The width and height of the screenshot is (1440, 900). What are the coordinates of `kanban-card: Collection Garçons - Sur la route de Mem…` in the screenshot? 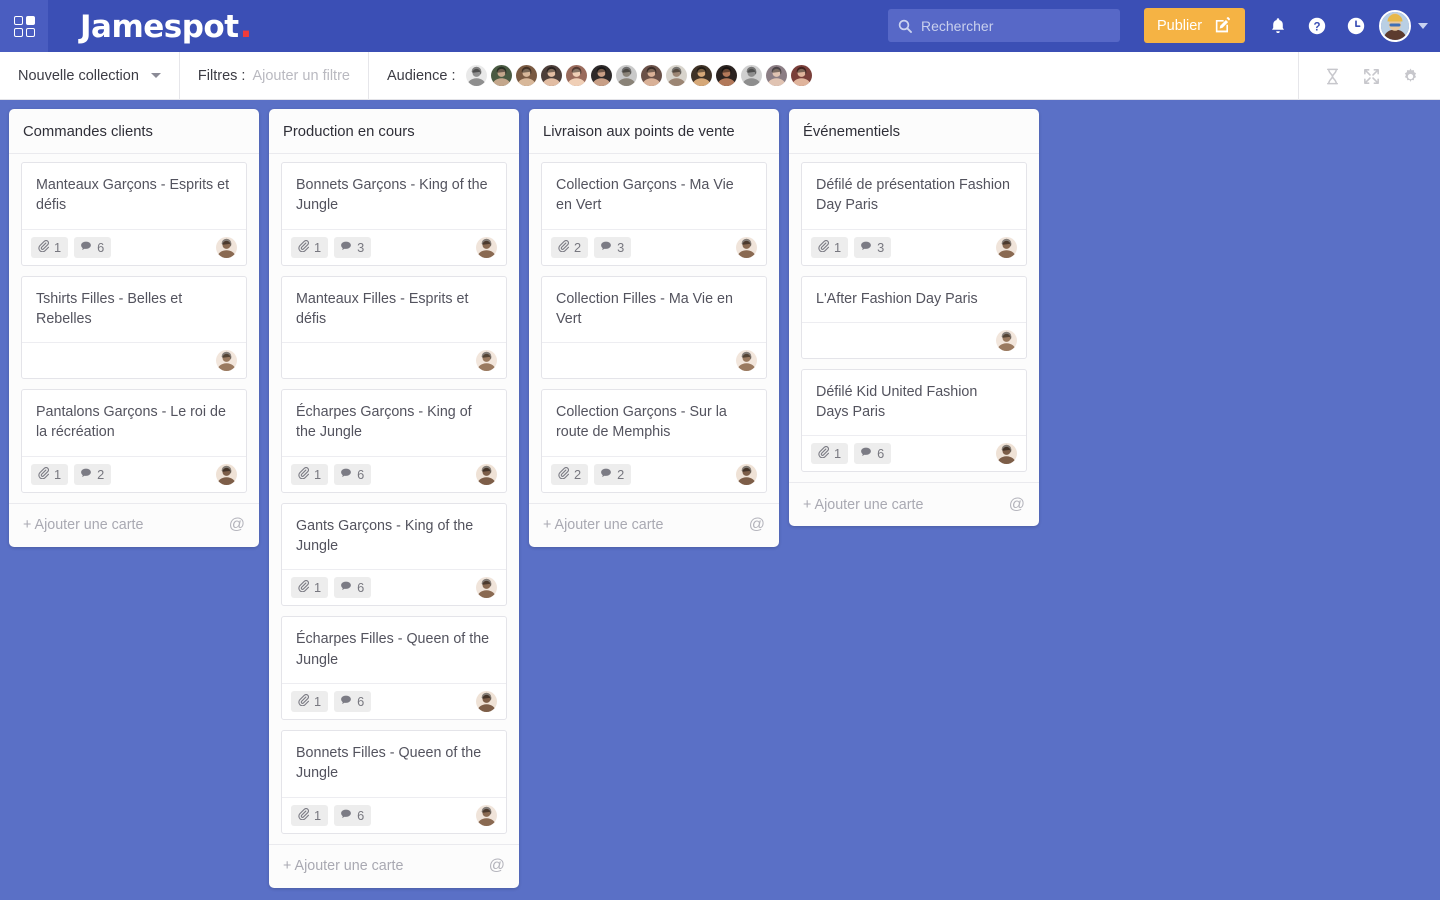 It's located at (654, 441).